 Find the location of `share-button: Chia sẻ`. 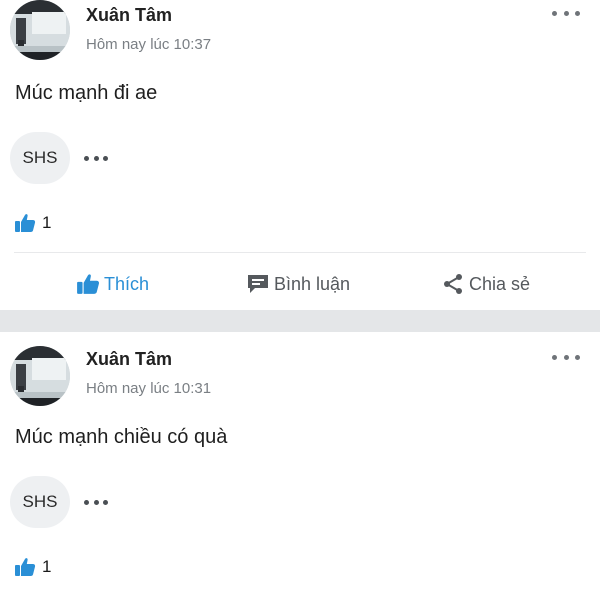

share-button: Chia sẻ is located at coordinates (485, 284).